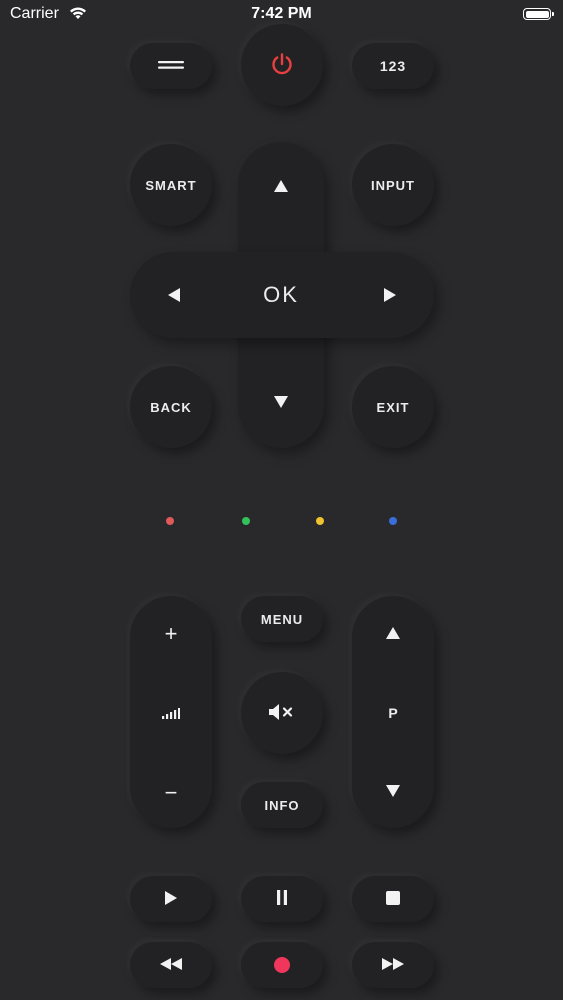  I want to click on ok-button: OK, so click(281, 295).